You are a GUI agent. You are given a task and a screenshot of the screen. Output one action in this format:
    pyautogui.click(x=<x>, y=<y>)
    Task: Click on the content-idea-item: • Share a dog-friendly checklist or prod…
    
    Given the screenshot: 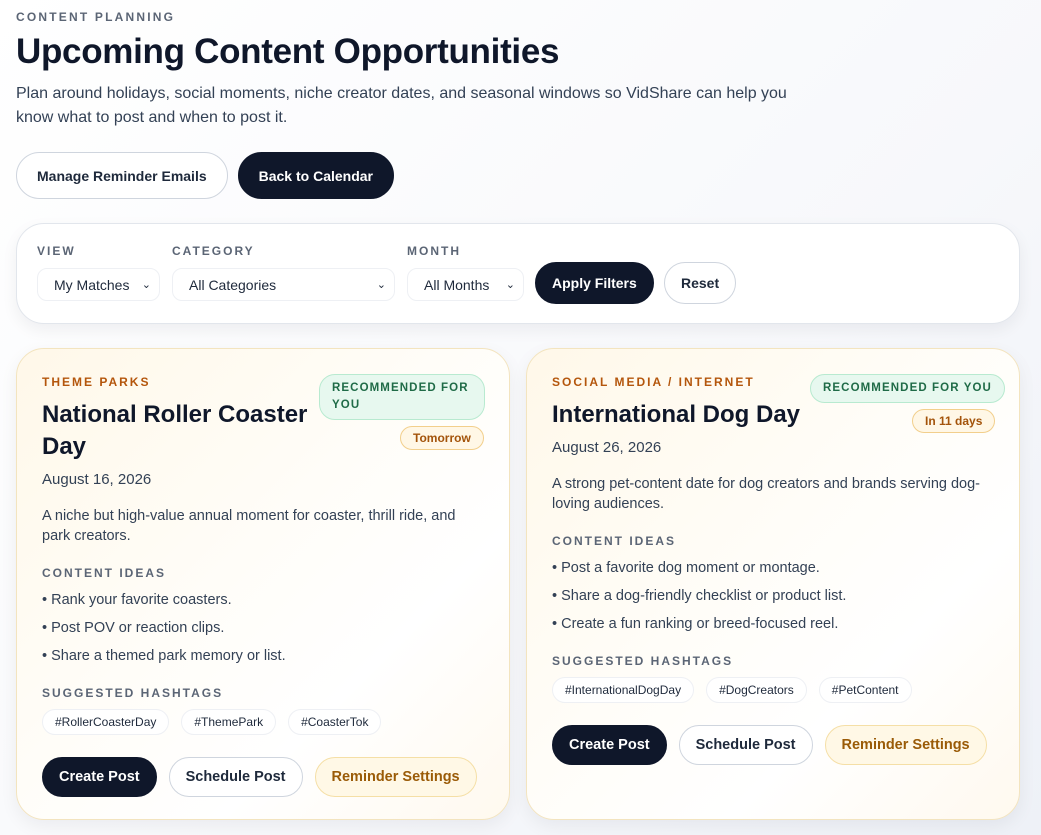 What is the action you would take?
    pyautogui.click(x=699, y=596)
    